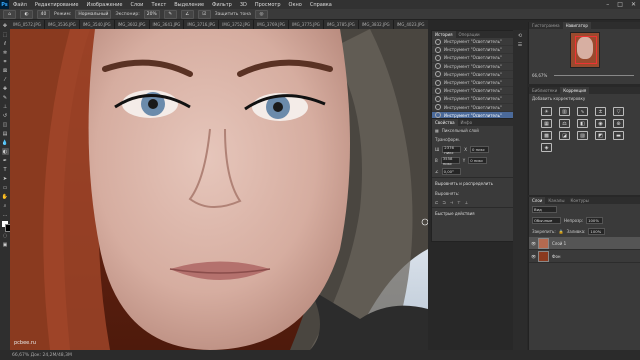  I want to click on menu-item: Фильтр, so click(222, 5).